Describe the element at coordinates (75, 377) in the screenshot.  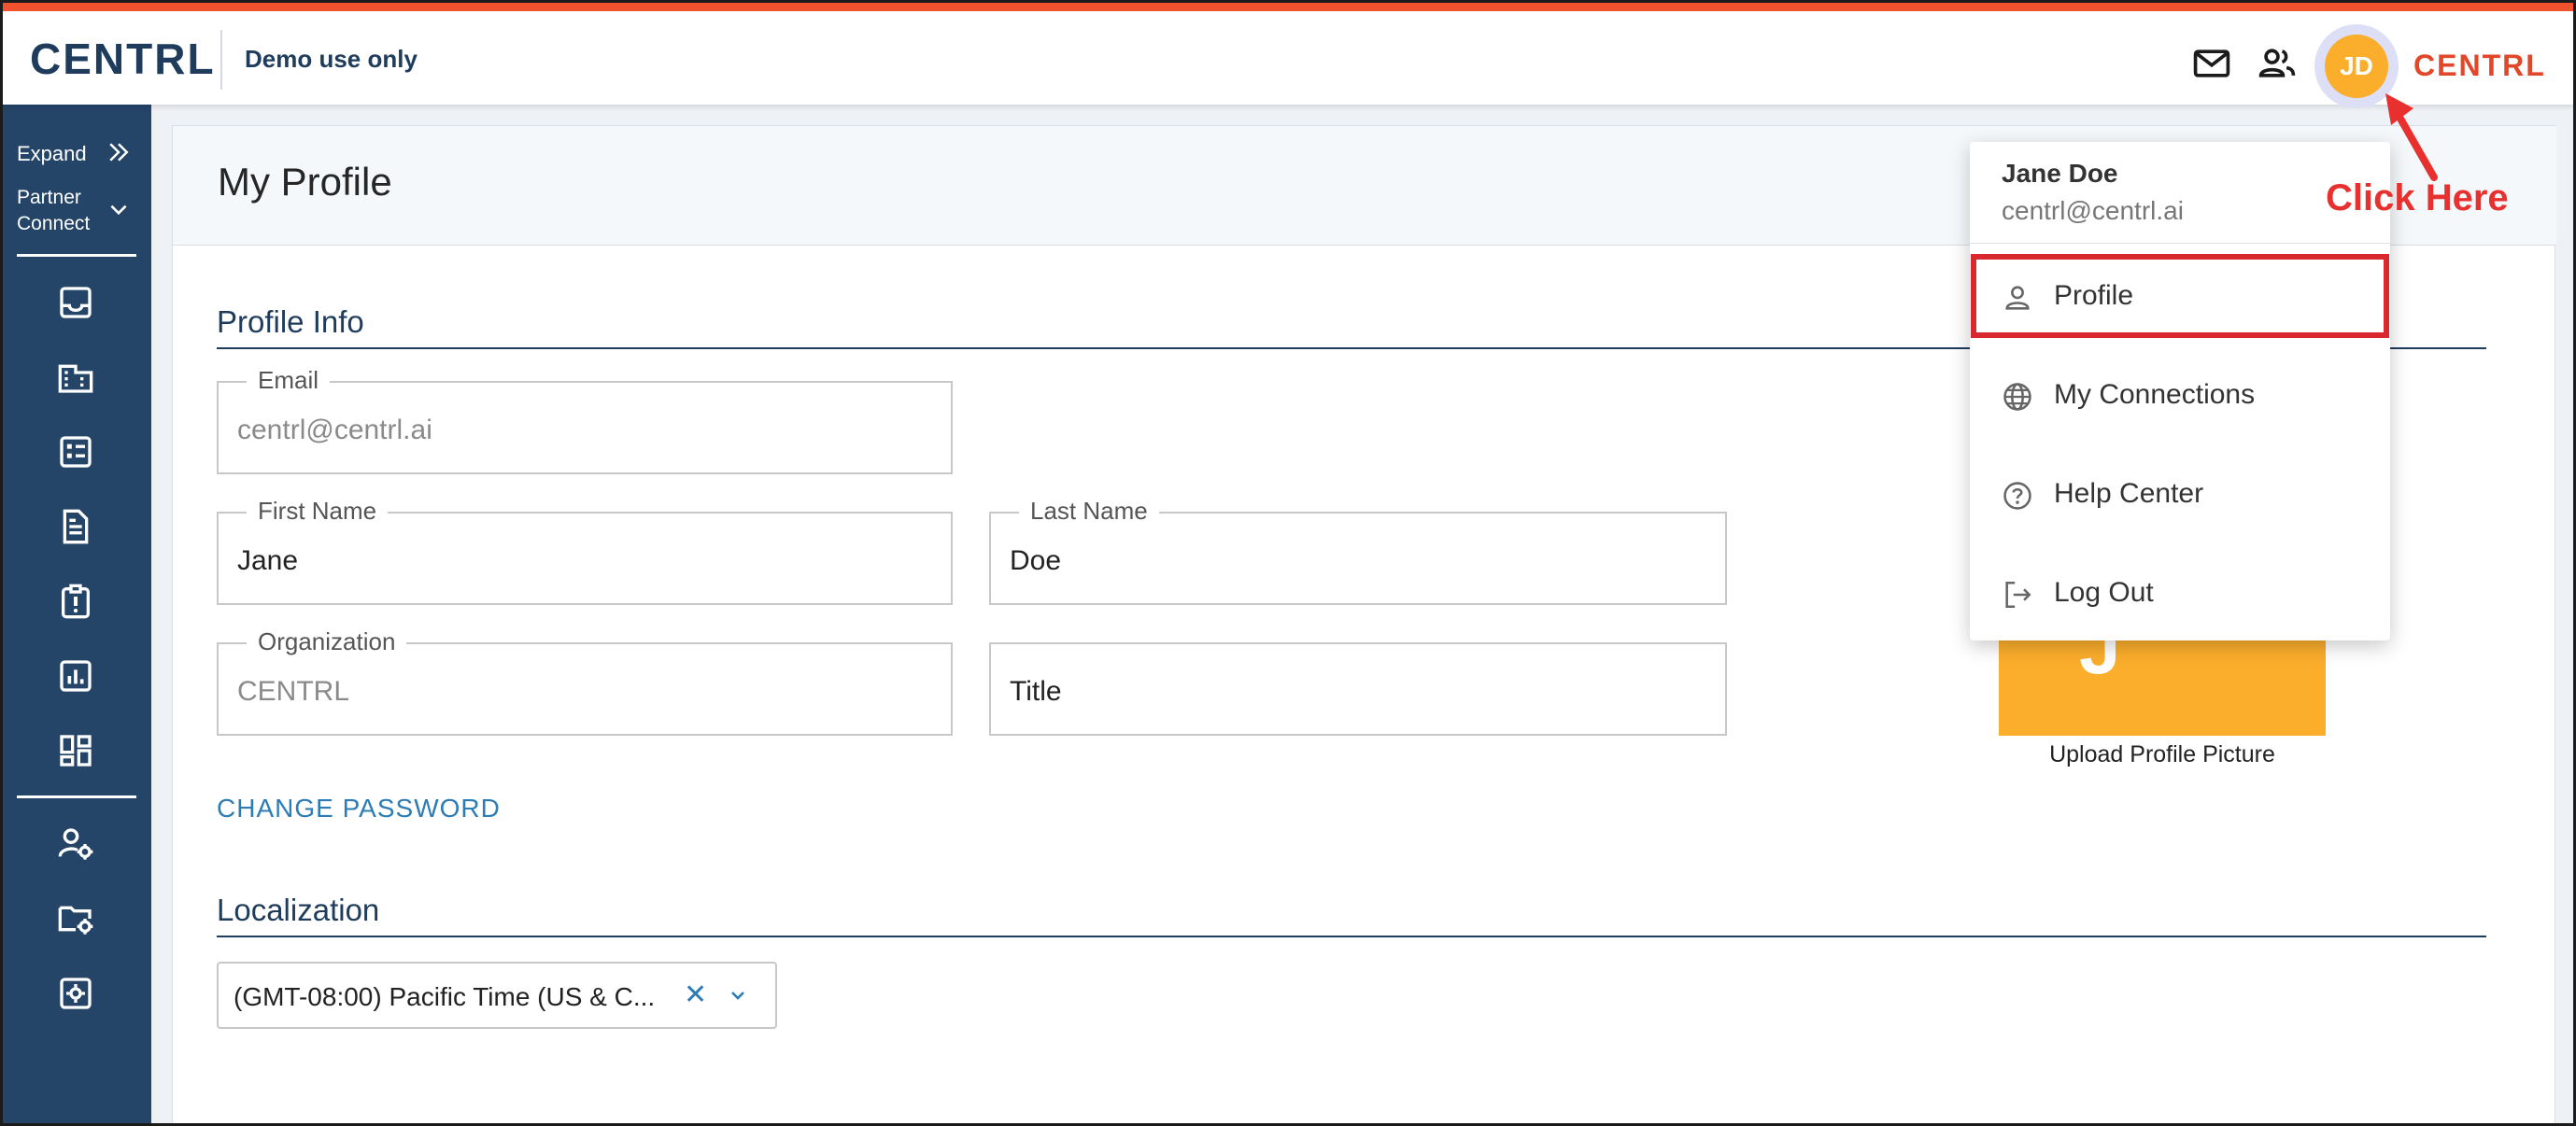
I see `building-icon` at that location.